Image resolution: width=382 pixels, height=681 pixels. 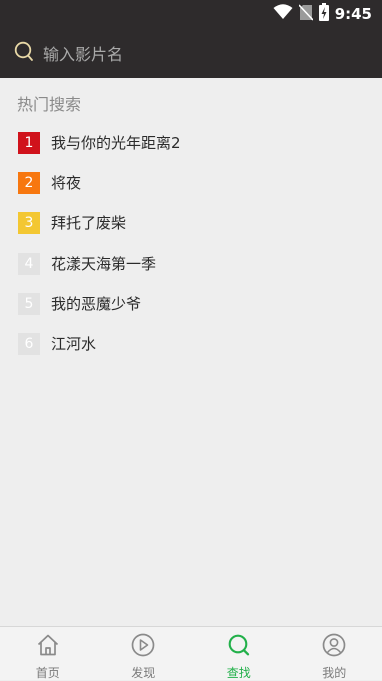 I want to click on tab-home: 首页, so click(x=48, y=653).